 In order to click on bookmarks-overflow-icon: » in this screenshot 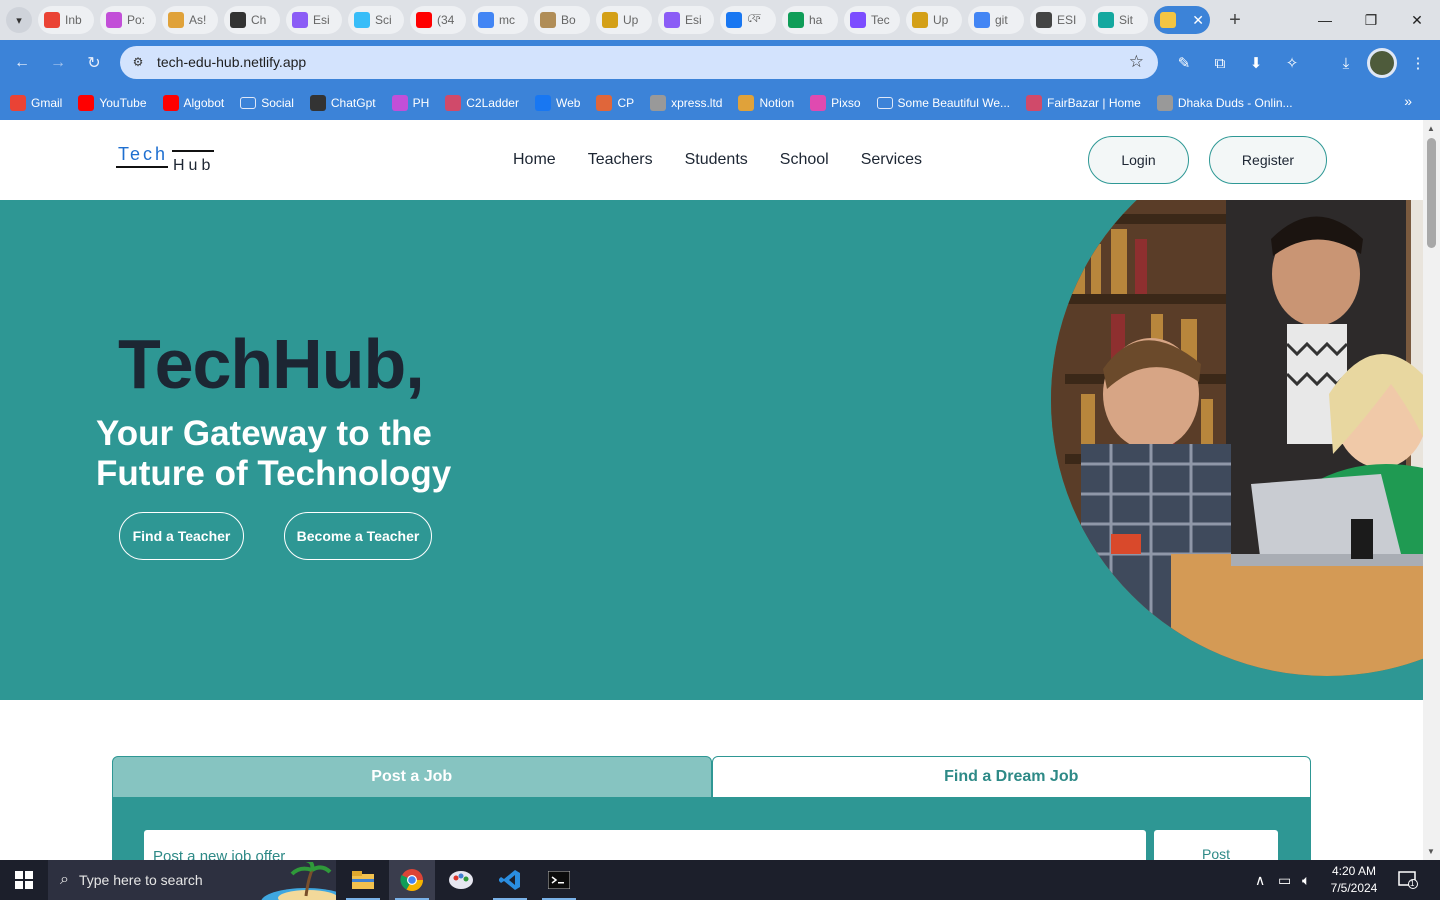, I will do `click(1408, 101)`.